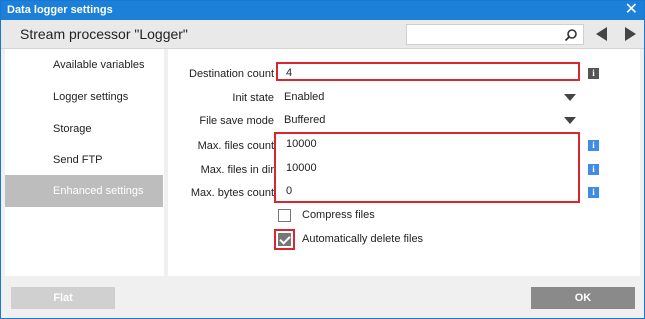 Image resolution: width=645 pixels, height=319 pixels. What do you see at coordinates (631, 10) in the screenshot?
I see `close-icon: ✕` at bounding box center [631, 10].